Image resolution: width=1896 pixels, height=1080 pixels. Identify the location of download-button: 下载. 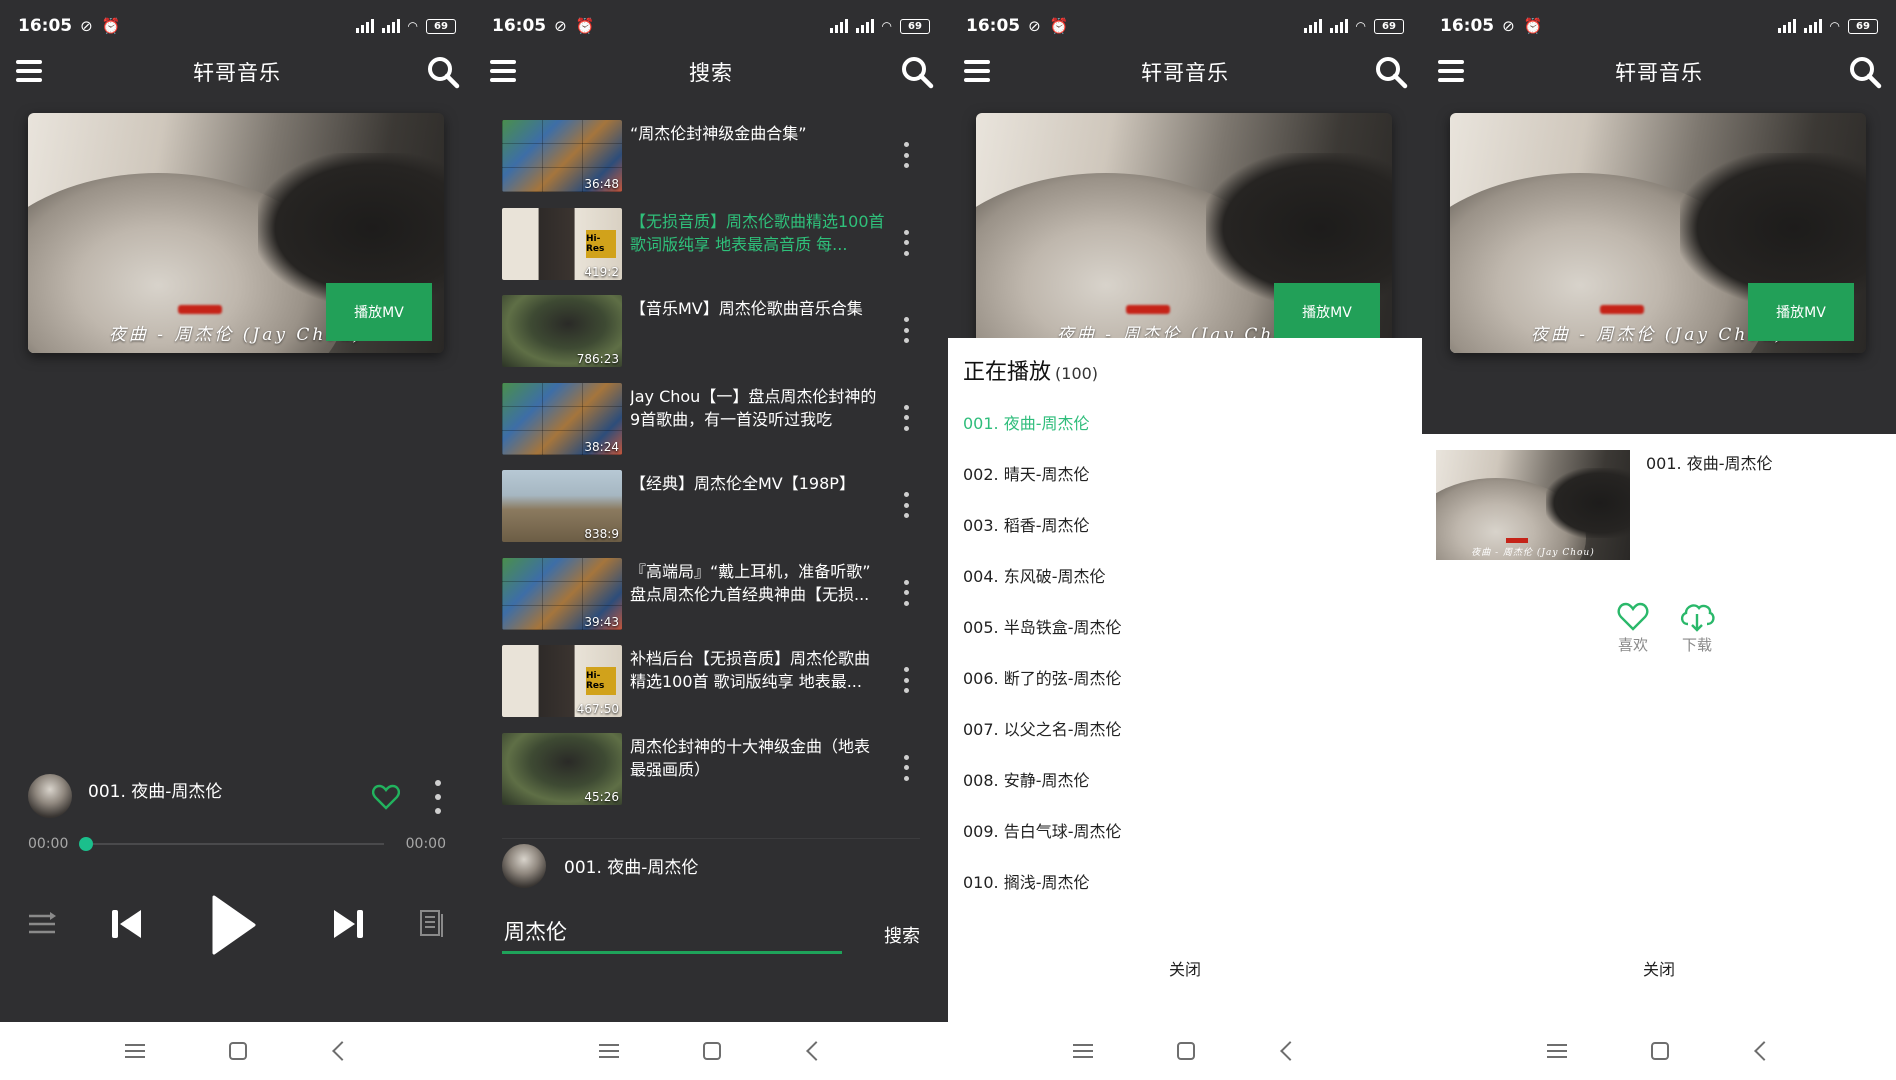
(1697, 628).